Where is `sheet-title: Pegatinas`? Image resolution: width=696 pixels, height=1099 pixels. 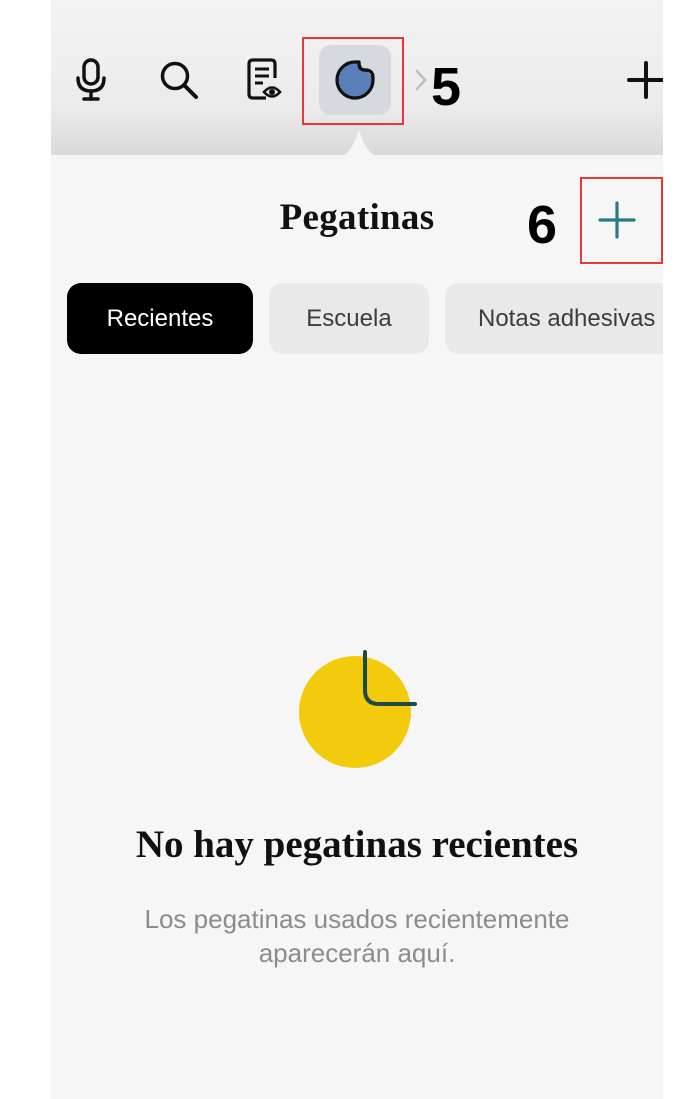 sheet-title: Pegatinas is located at coordinates (357, 217).